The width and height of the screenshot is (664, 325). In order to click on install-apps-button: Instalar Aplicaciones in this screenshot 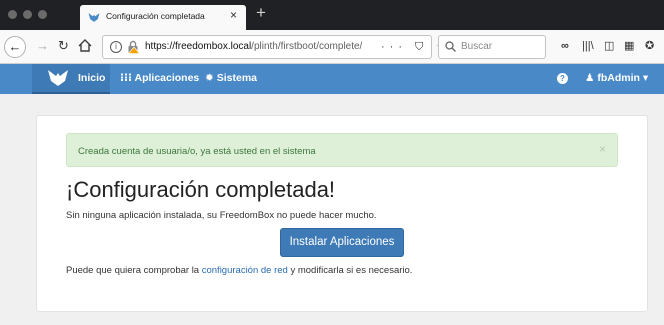, I will do `click(342, 242)`.